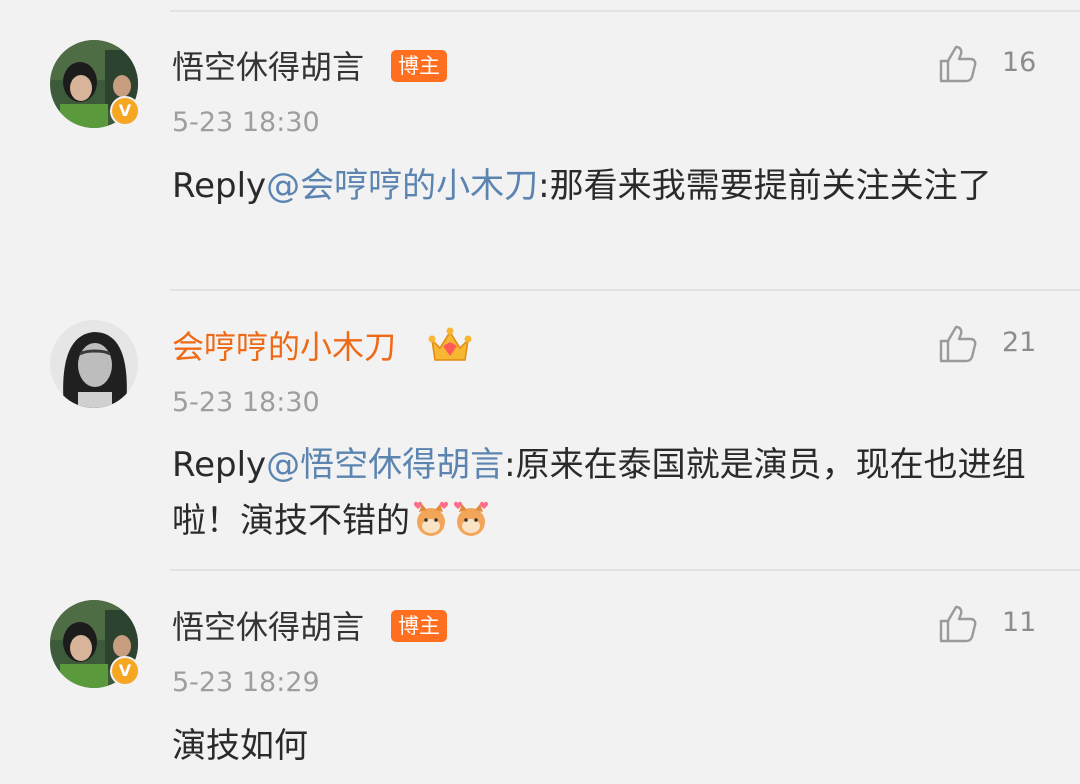 The width and height of the screenshot is (1080, 784). I want to click on avatar, so click(94, 364).